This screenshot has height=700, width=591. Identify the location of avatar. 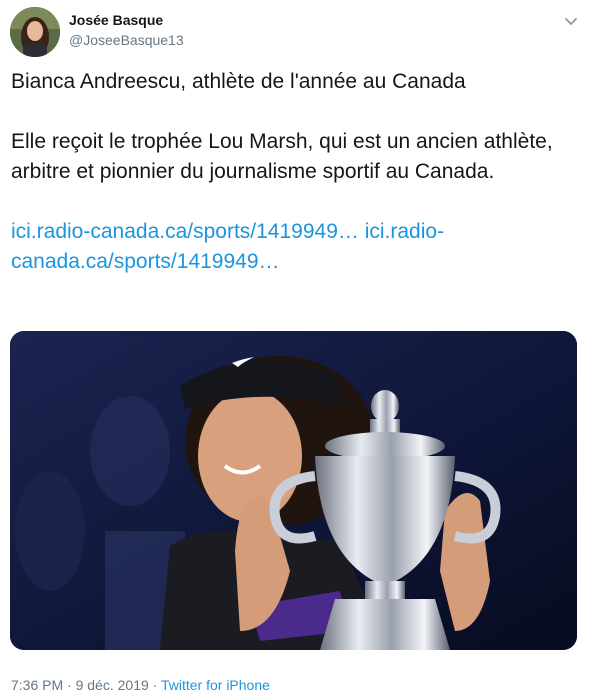
(35, 32).